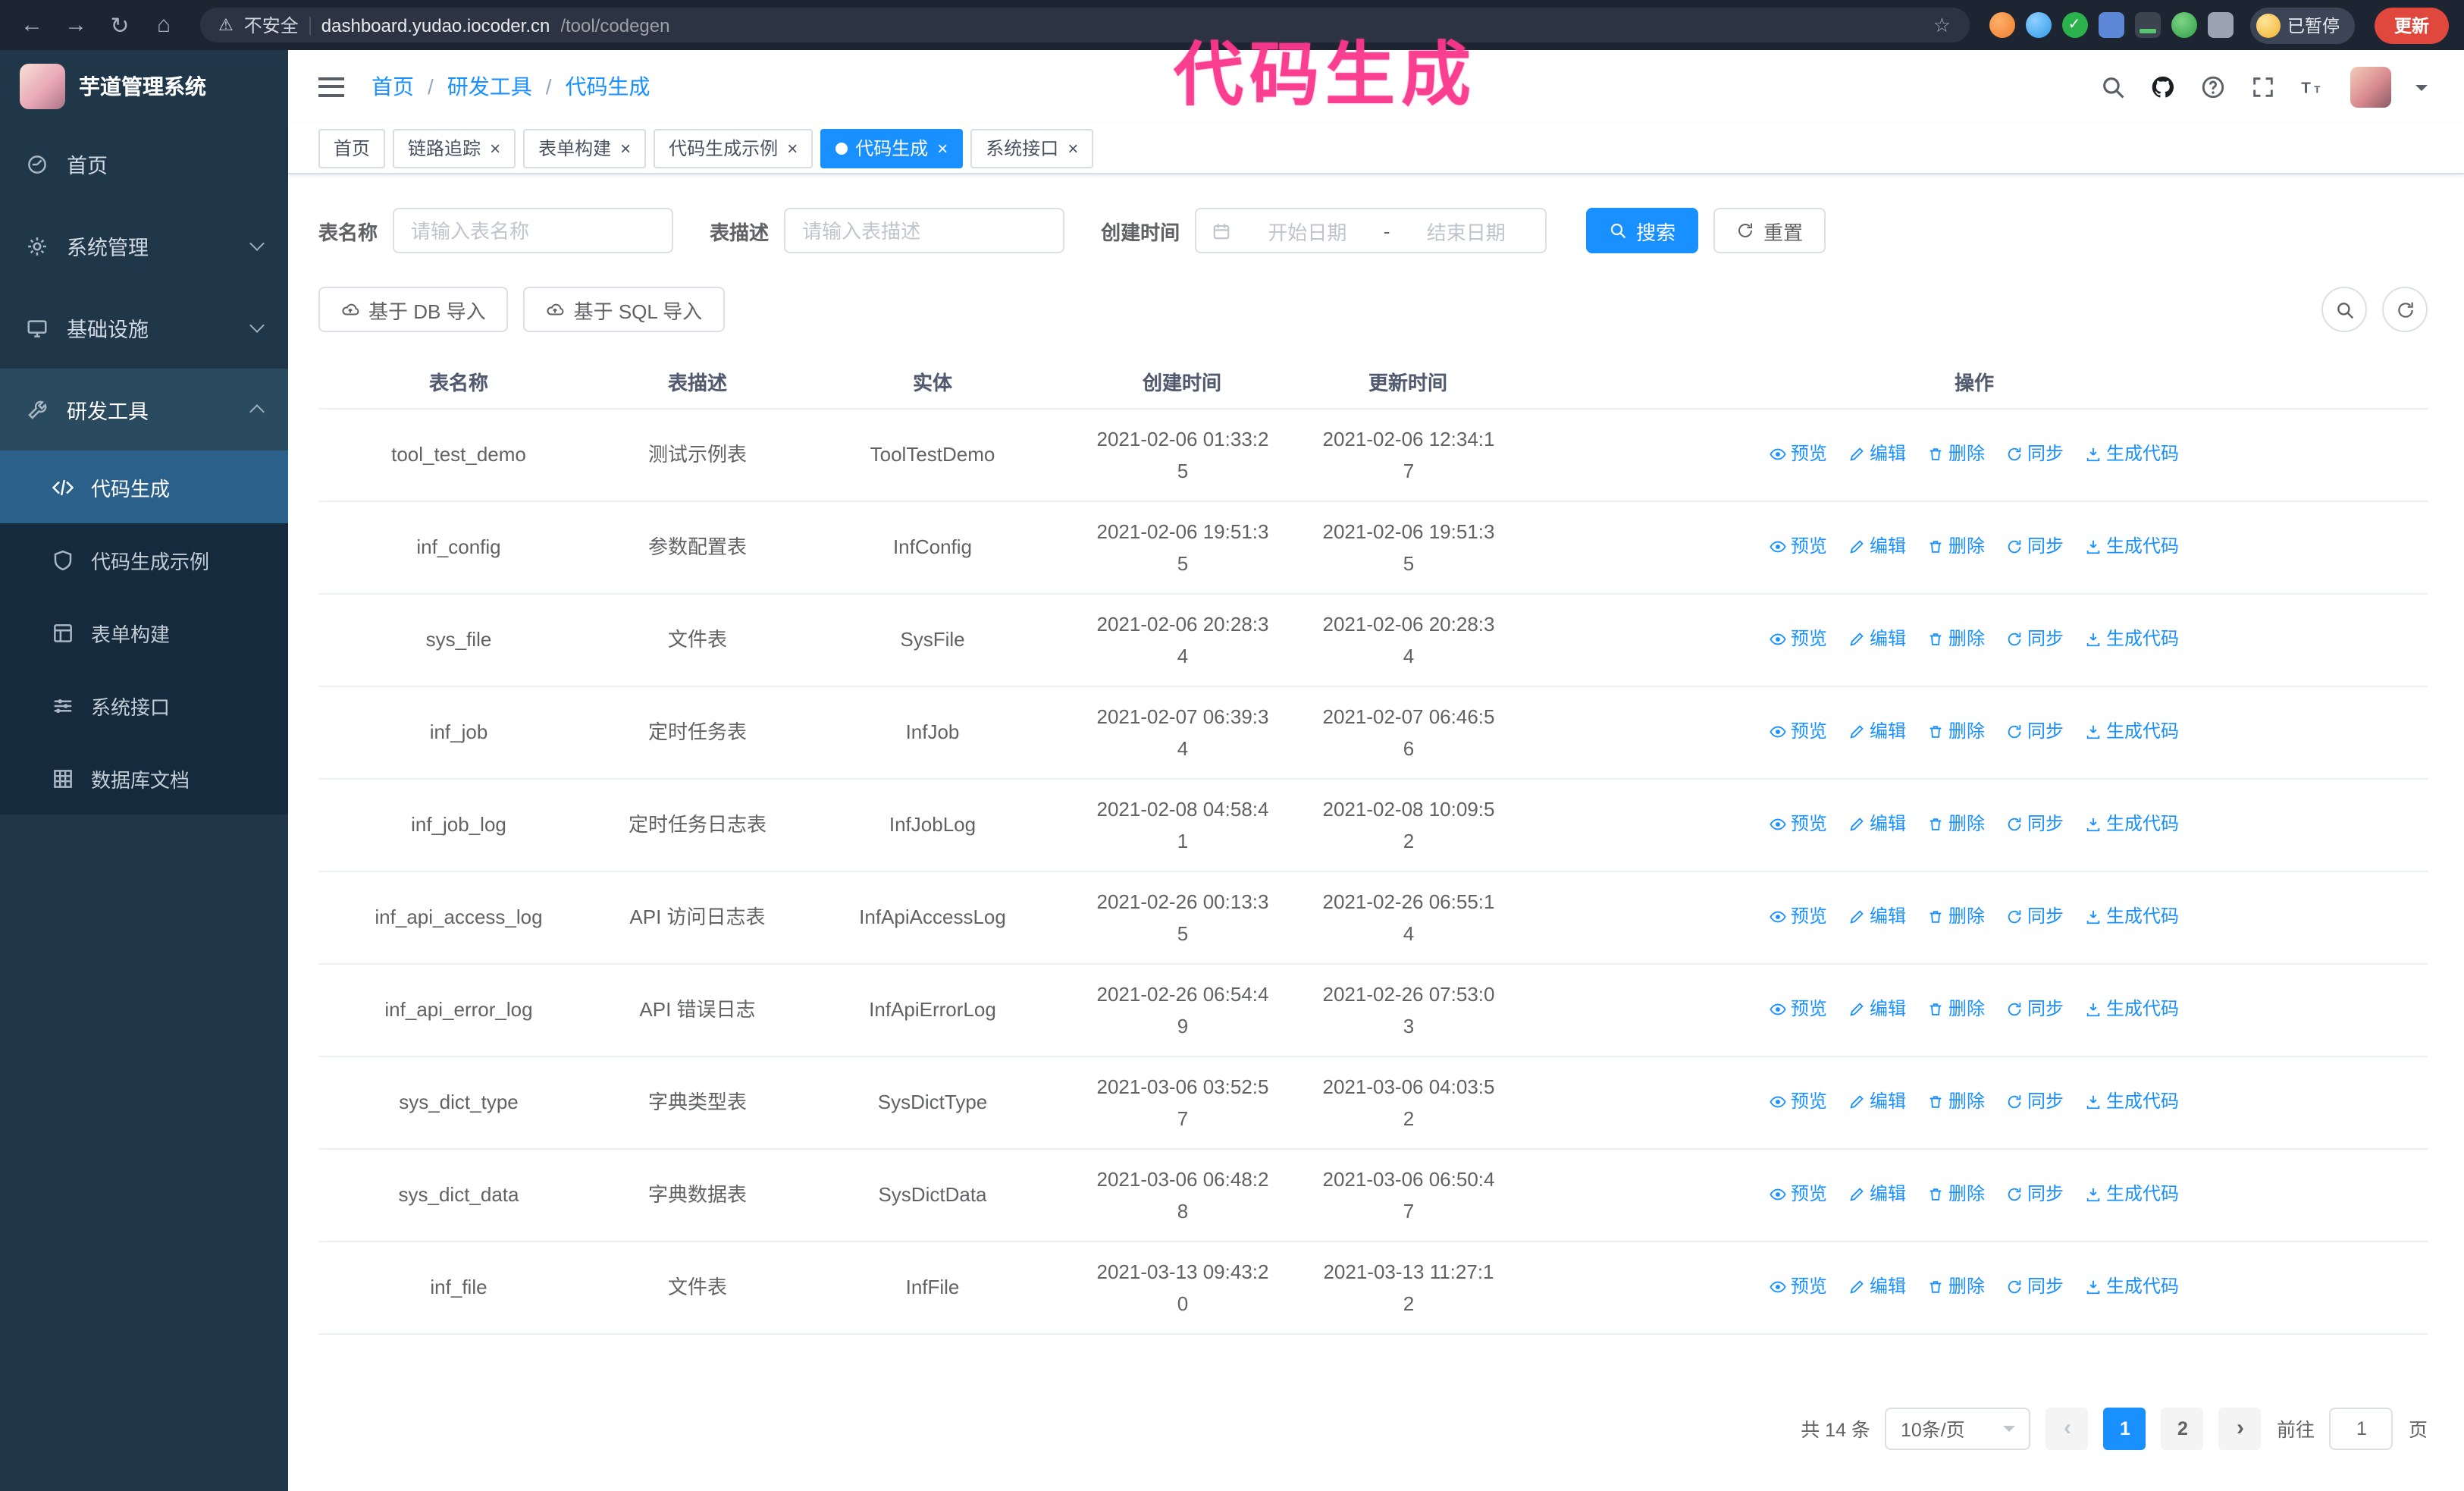  What do you see at coordinates (2263, 86) in the screenshot?
I see `fullscreen-icon` at bounding box center [2263, 86].